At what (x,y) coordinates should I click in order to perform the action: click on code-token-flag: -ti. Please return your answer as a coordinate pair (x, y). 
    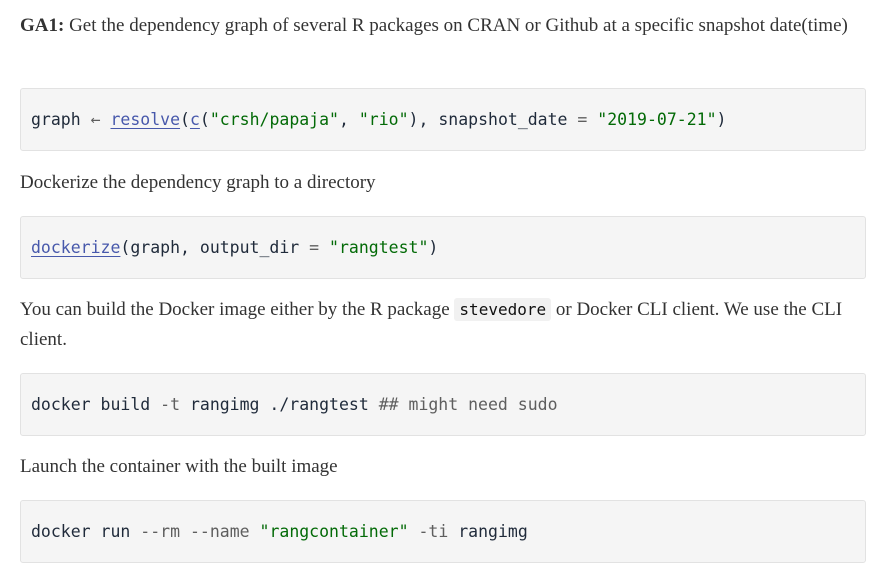
    Looking at the image, I should click on (433, 531).